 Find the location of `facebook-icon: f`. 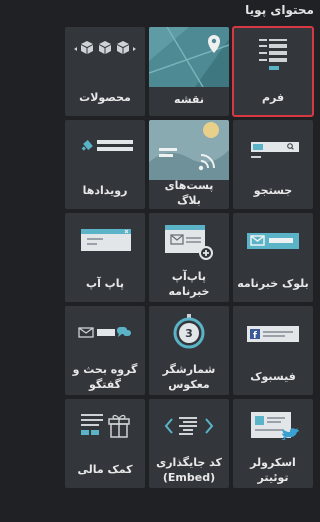

facebook-icon: f is located at coordinates (273, 334).